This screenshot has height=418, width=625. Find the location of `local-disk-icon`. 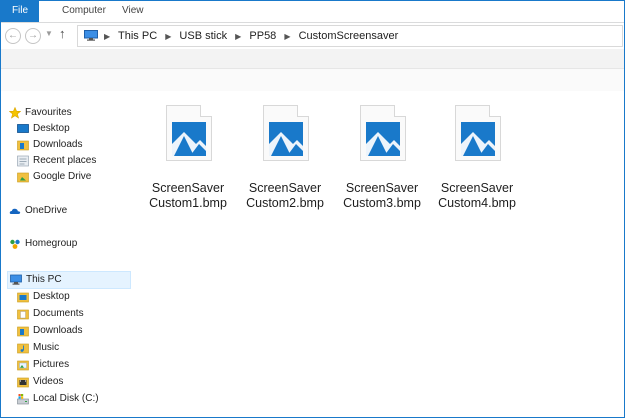

local-disk-icon is located at coordinates (23, 399).